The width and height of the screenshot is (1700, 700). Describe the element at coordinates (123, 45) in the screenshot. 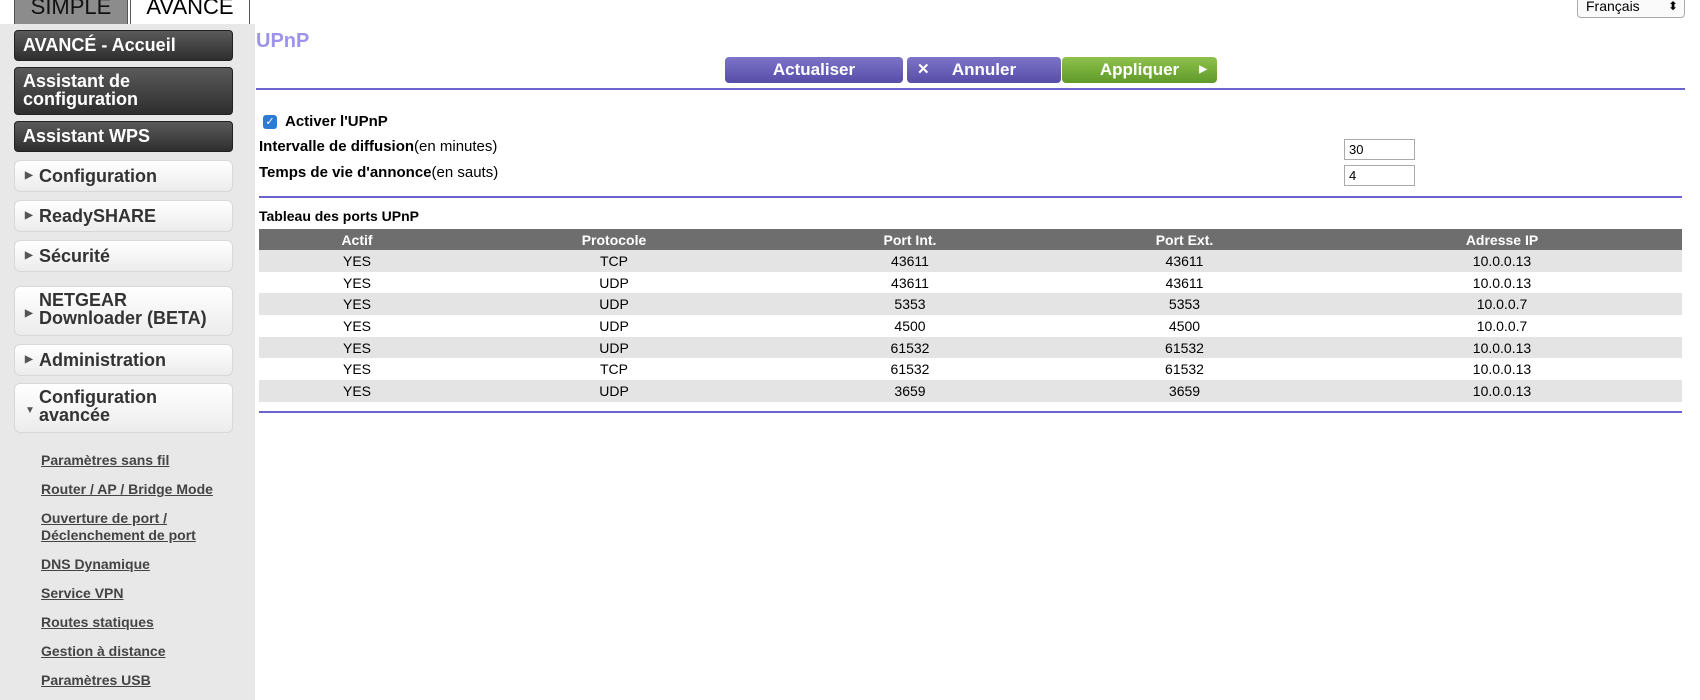

I see `sidebar-home-button: AVANCÉ - Accueil` at that location.